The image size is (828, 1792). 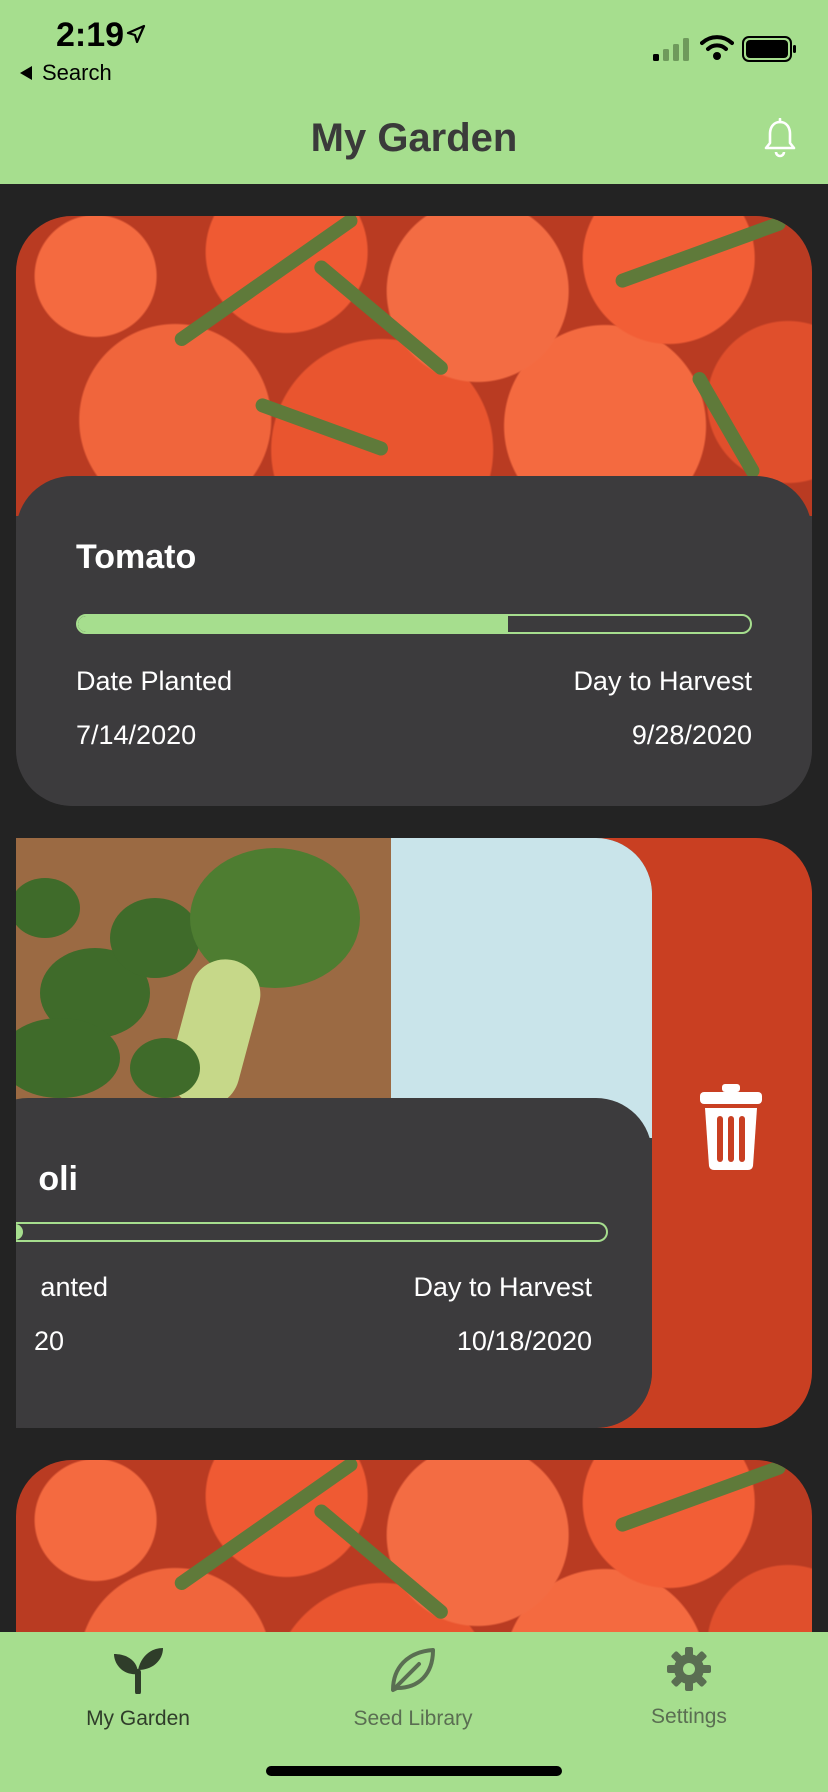 I want to click on top-bar: 2:19 Search My Garden, so click(x=414, y=92).